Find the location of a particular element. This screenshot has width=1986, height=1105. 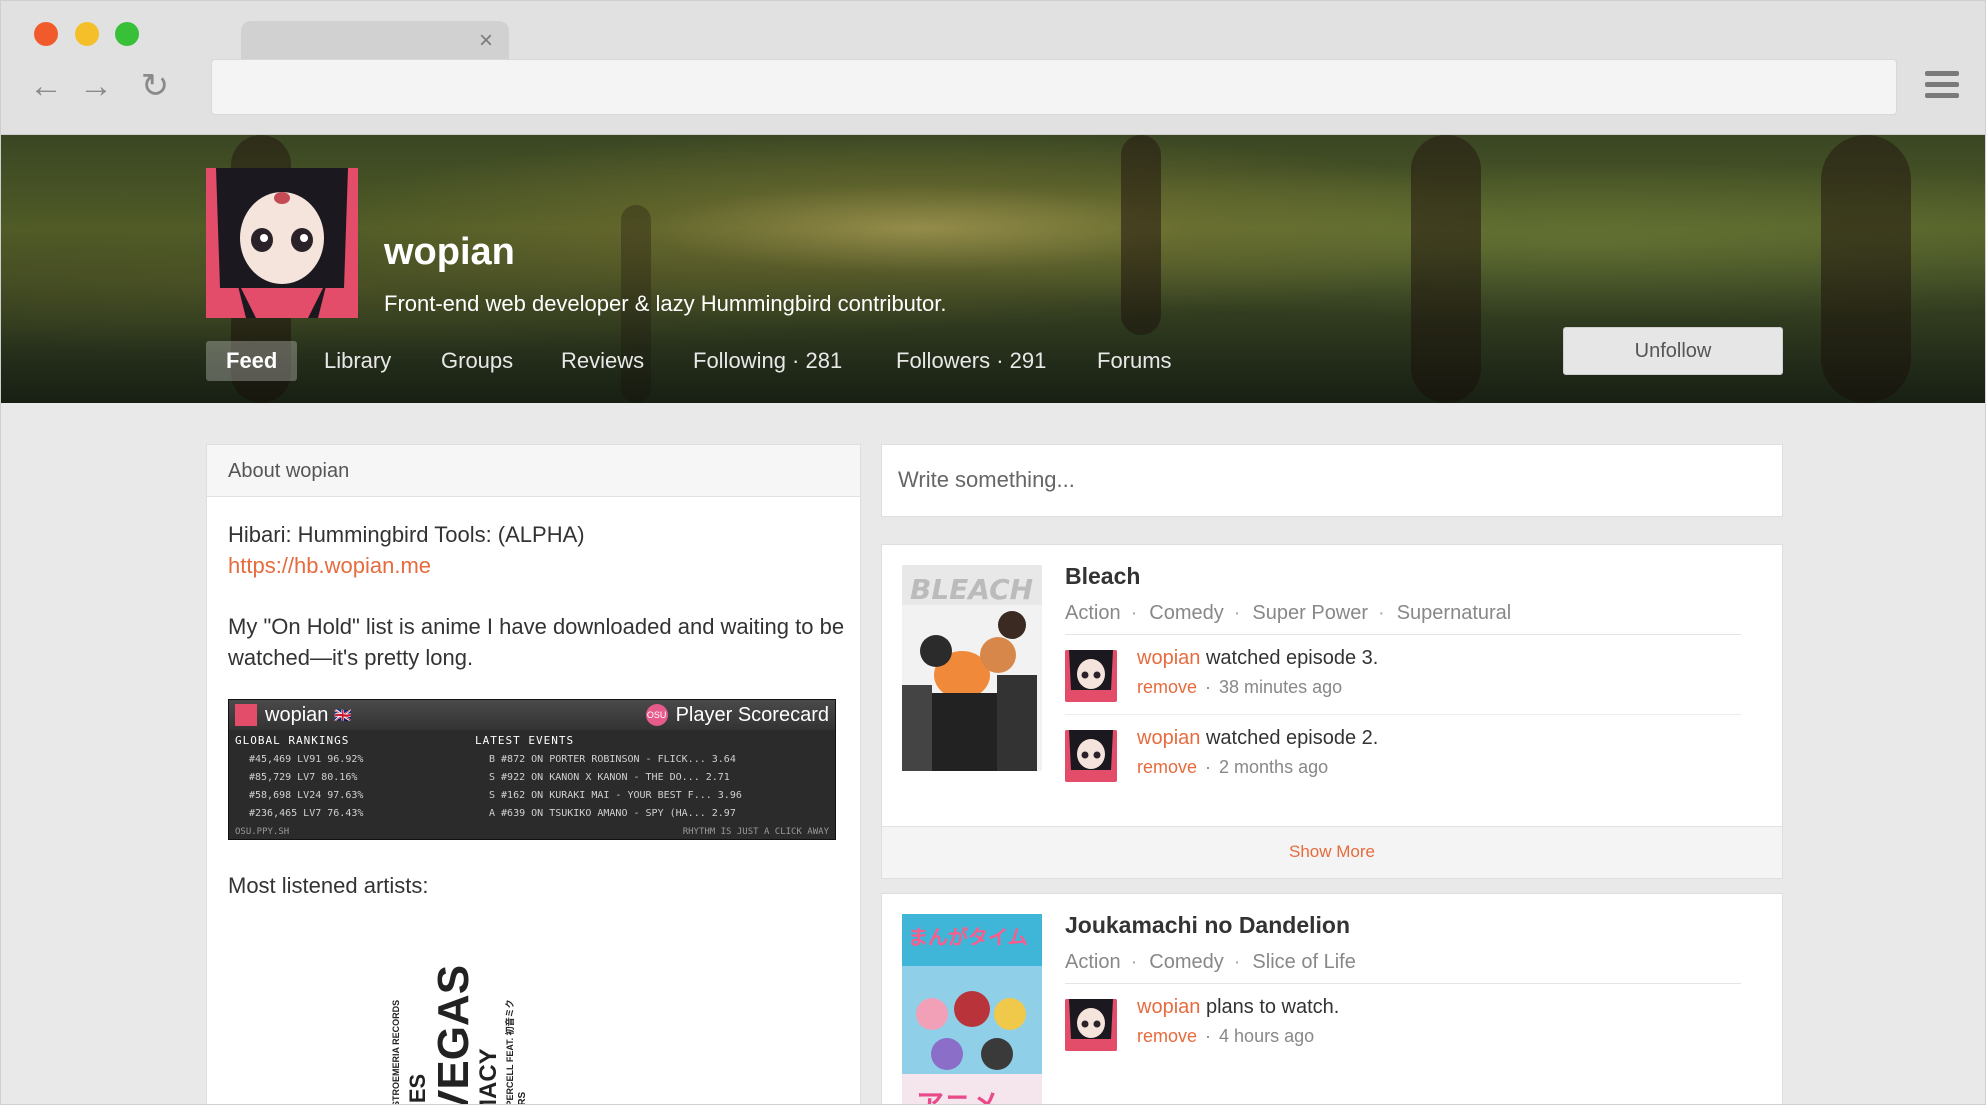

ranking-row: #45,469 LV91 96.92% is located at coordinates (306, 759).